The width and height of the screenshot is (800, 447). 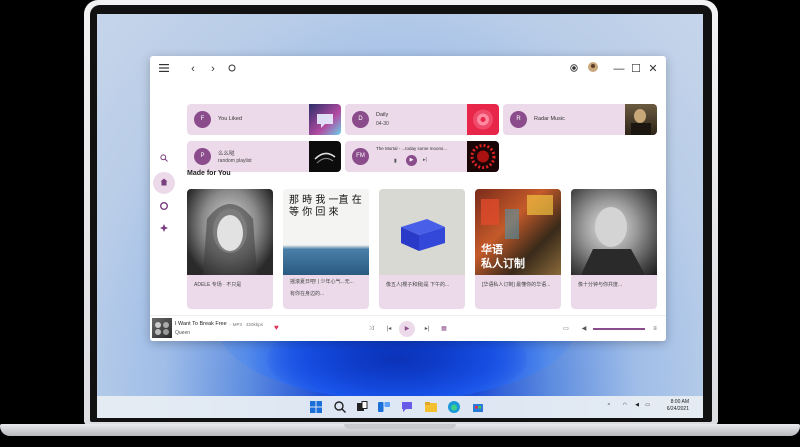 What do you see at coordinates (235, 161) in the screenshot?
I see `card-subtitle: random playlist` at bounding box center [235, 161].